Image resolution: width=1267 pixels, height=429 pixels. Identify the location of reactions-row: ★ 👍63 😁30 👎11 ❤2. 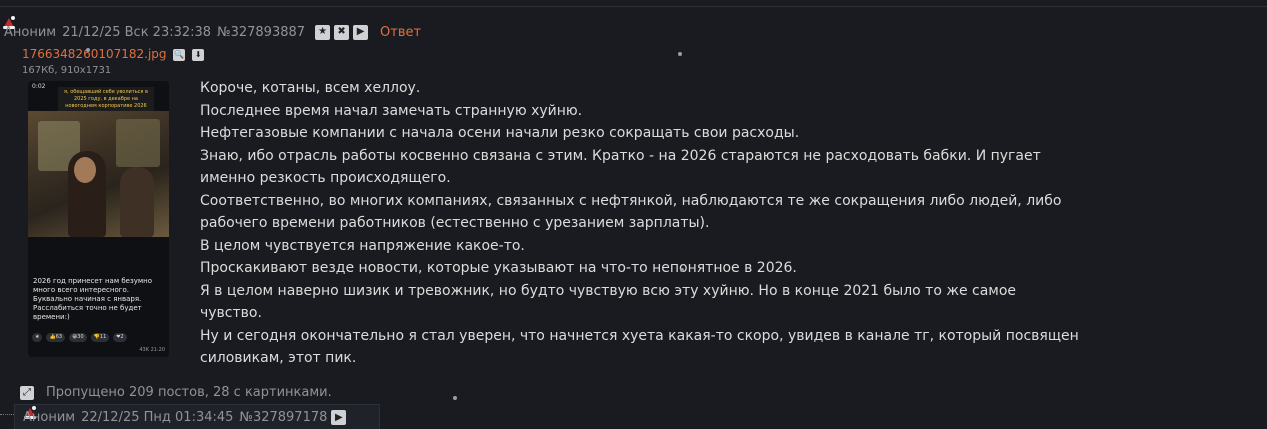
(79, 337).